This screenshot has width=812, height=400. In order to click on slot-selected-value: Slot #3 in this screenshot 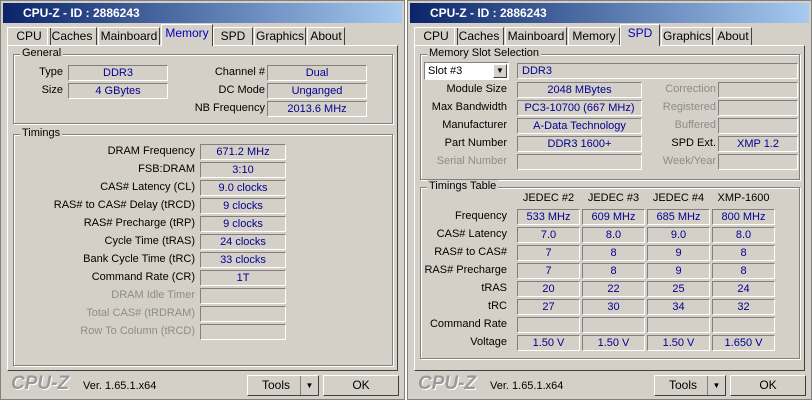, I will do `click(445, 71)`.